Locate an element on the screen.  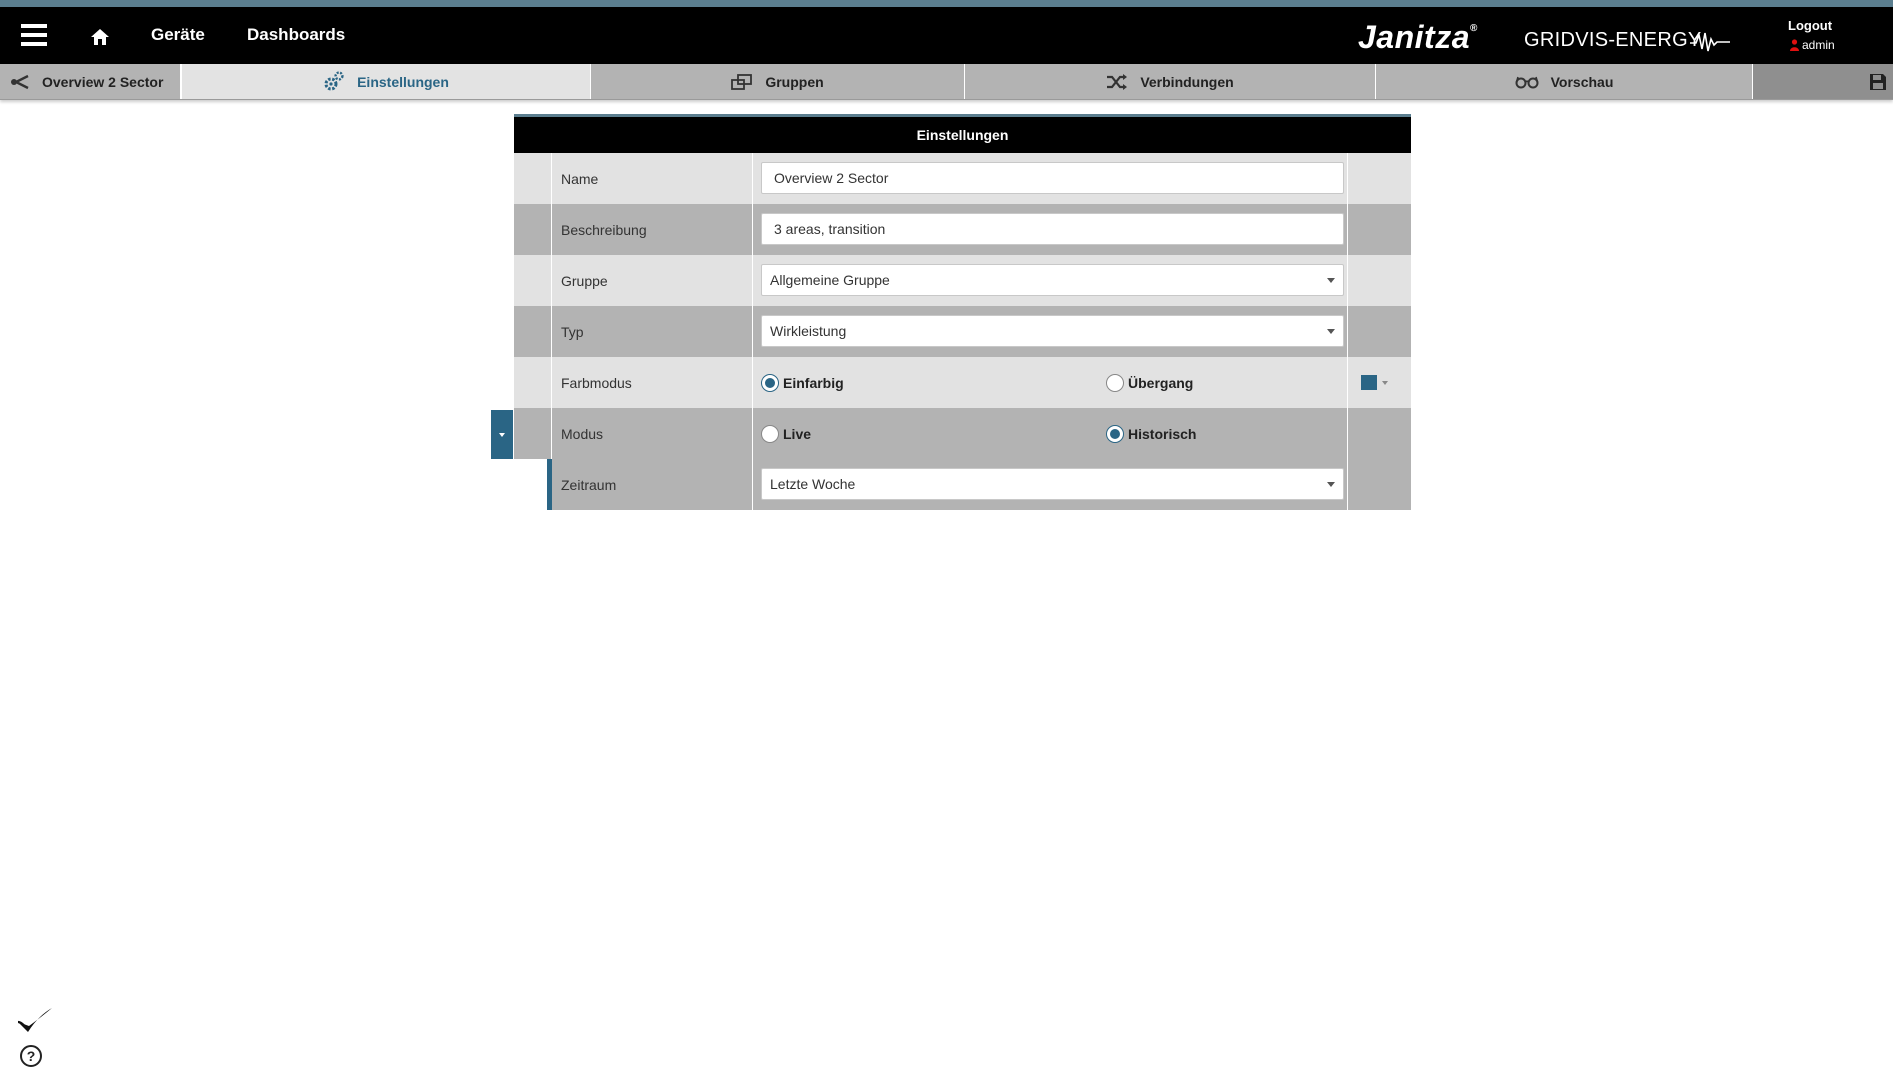
back-tab: Overview 2 Sector is located at coordinates (90, 81).